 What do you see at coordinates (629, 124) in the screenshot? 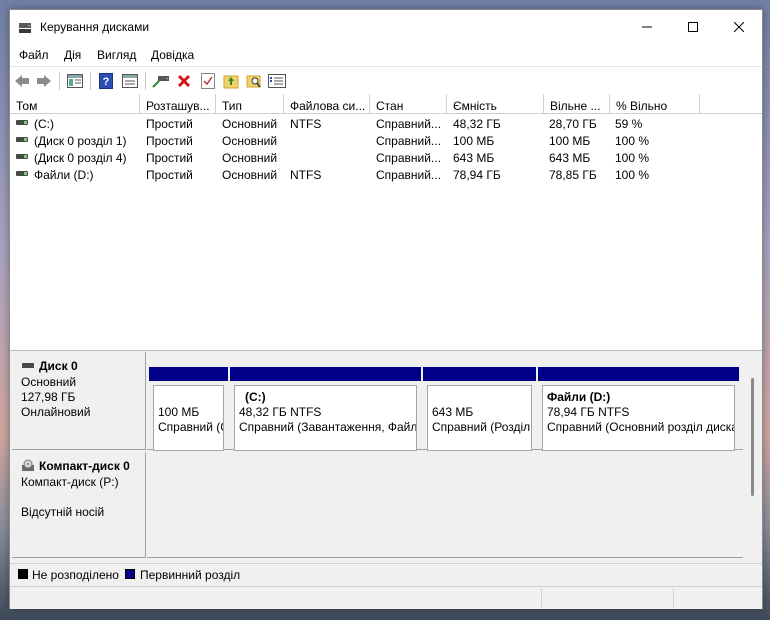
I see `cell-percent-free: 59 %` at bounding box center [629, 124].